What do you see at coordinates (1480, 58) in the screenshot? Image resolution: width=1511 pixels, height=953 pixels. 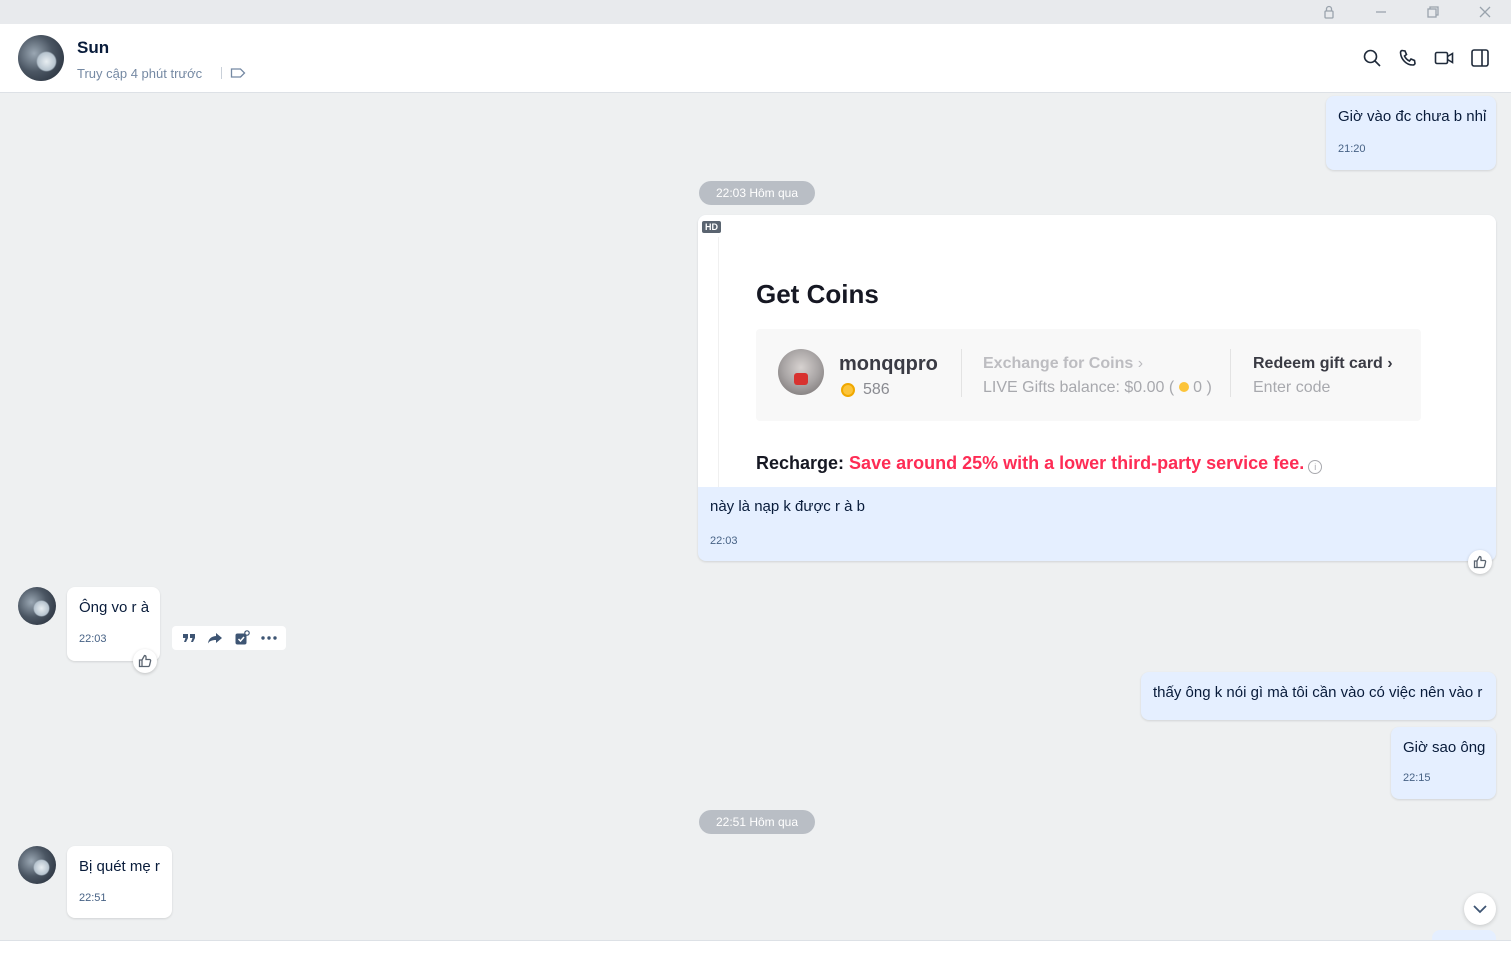 I see `side-panel-icon` at bounding box center [1480, 58].